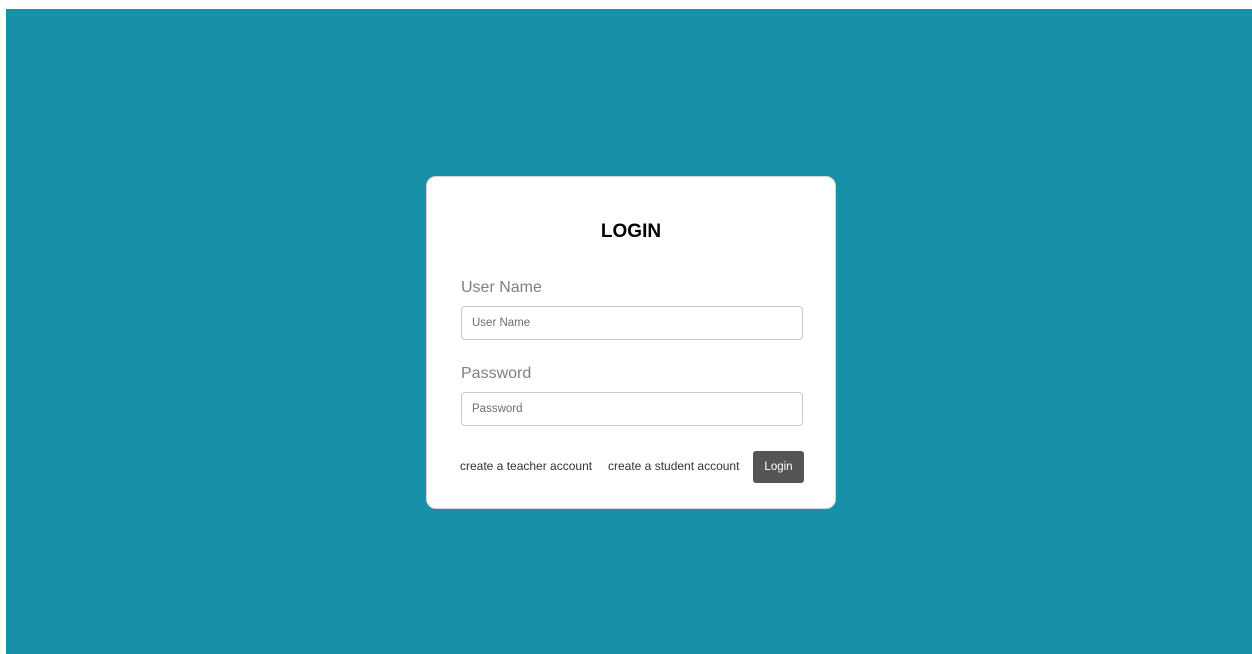 The height and width of the screenshot is (654, 1252). I want to click on username-label: User Name, so click(501, 287).